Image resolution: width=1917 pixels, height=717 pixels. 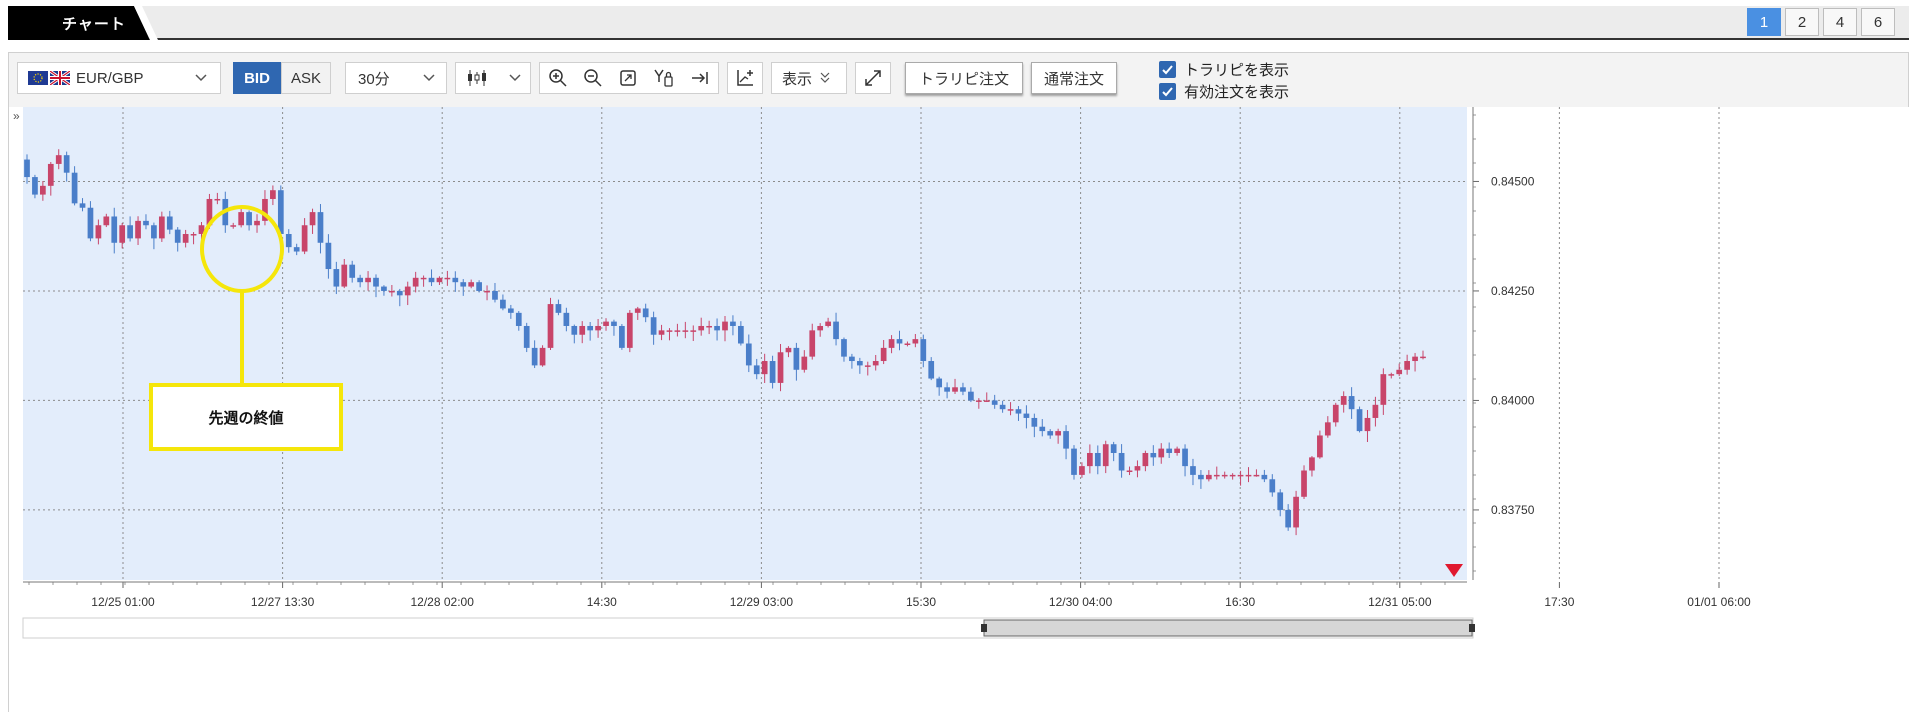 What do you see at coordinates (1840, 22) in the screenshot?
I see `layout-4-button: 4` at bounding box center [1840, 22].